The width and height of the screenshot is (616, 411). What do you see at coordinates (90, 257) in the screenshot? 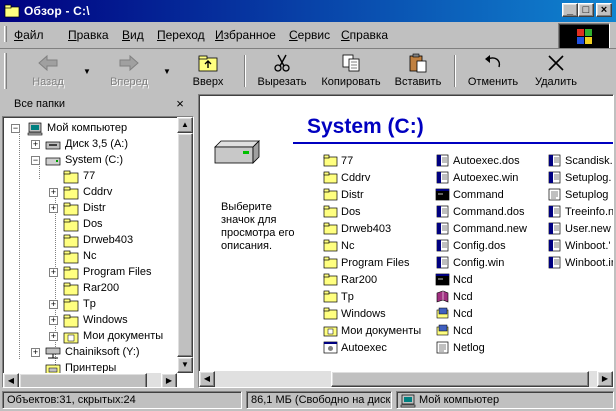
I see `tree-item-folder: Nc` at bounding box center [90, 257].